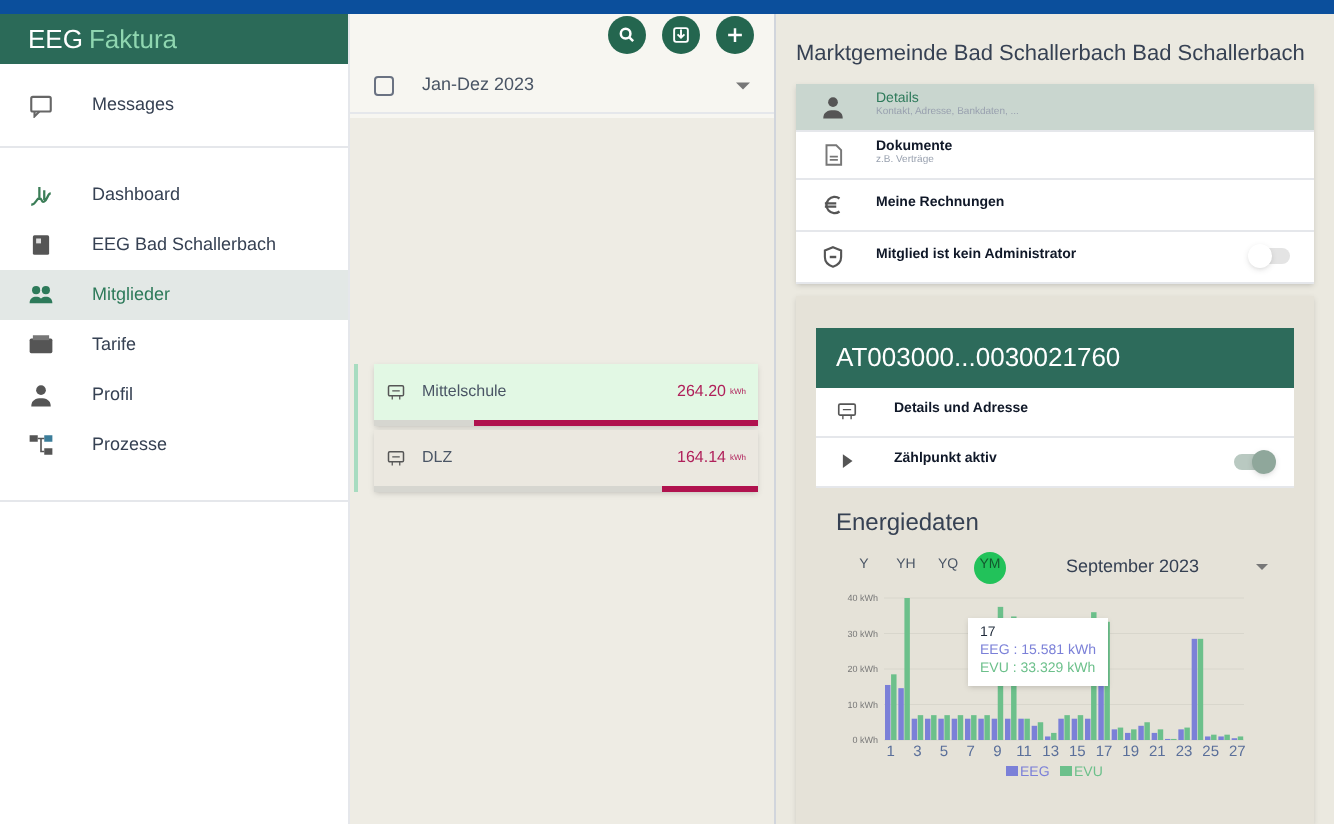 This screenshot has height=824, width=1334. I want to click on meter-name: Mittelschule, so click(464, 392).